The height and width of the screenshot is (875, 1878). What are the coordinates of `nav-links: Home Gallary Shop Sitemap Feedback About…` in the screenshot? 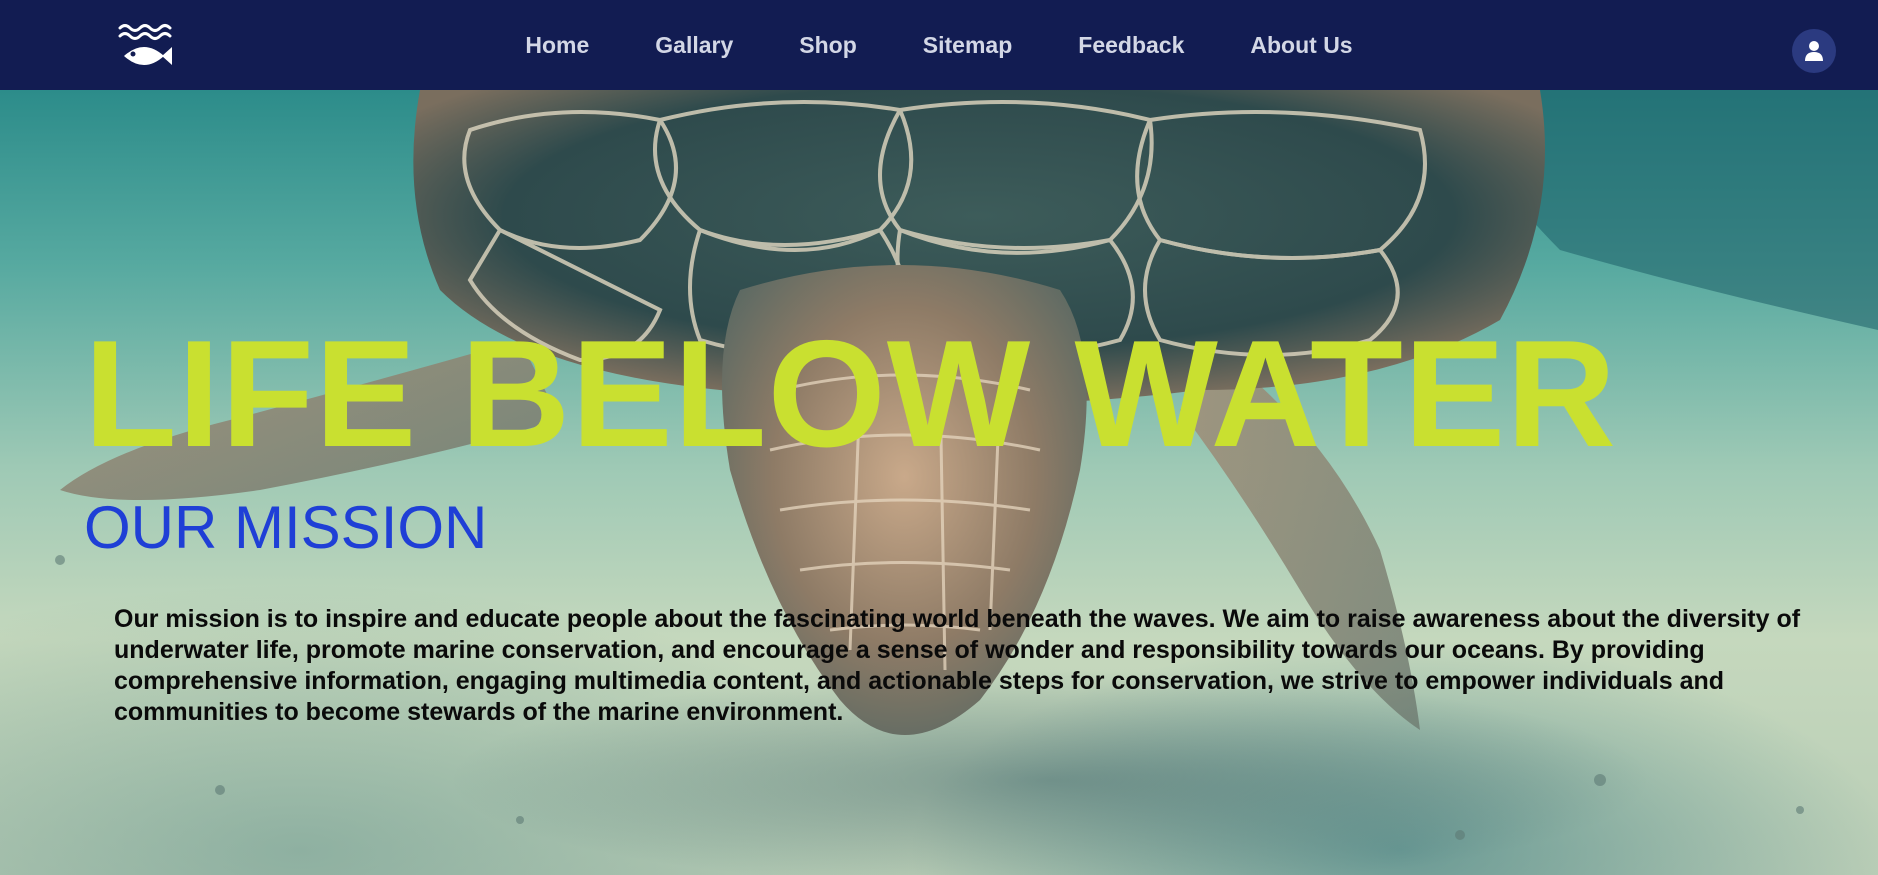 It's located at (939, 45).